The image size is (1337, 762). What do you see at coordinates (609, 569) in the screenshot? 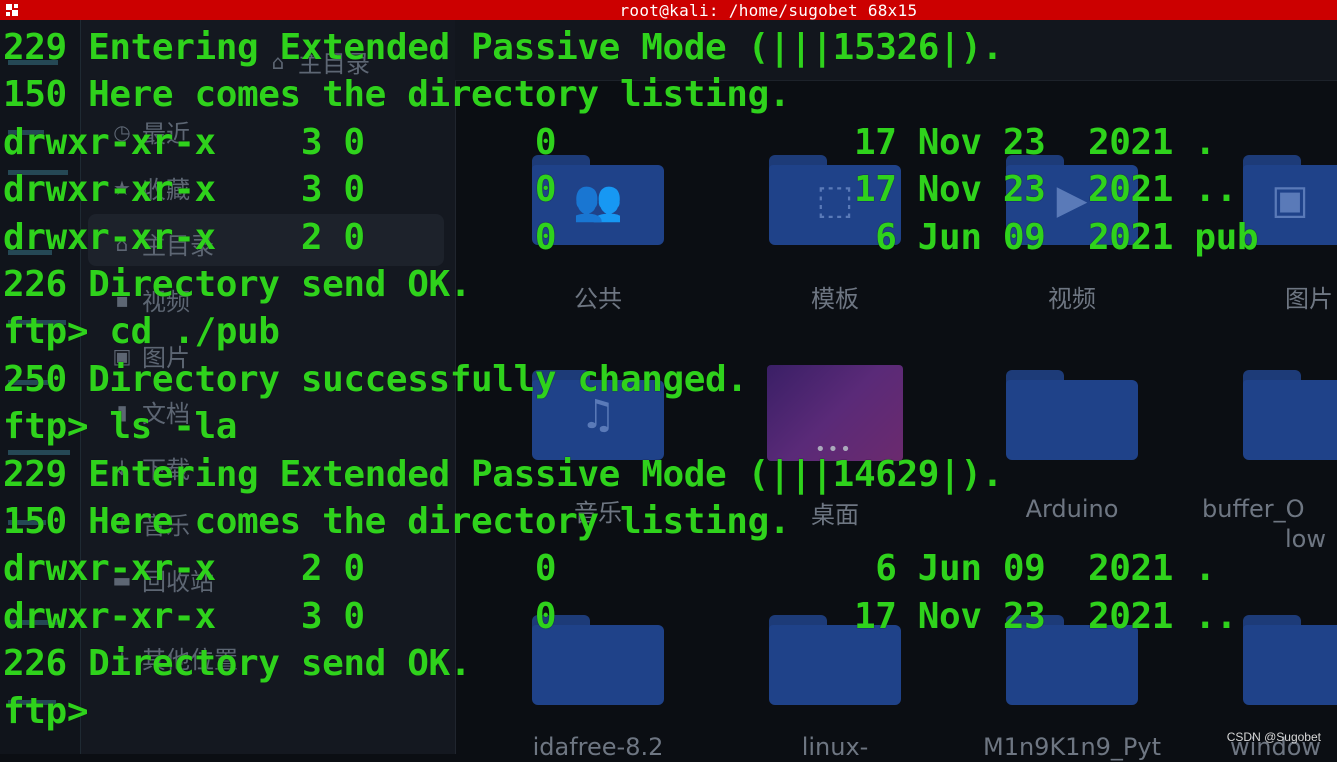
I see `terminal-line: drwxr-xr-x 2 0 0 6 Jun 09 2021 .` at bounding box center [609, 569].